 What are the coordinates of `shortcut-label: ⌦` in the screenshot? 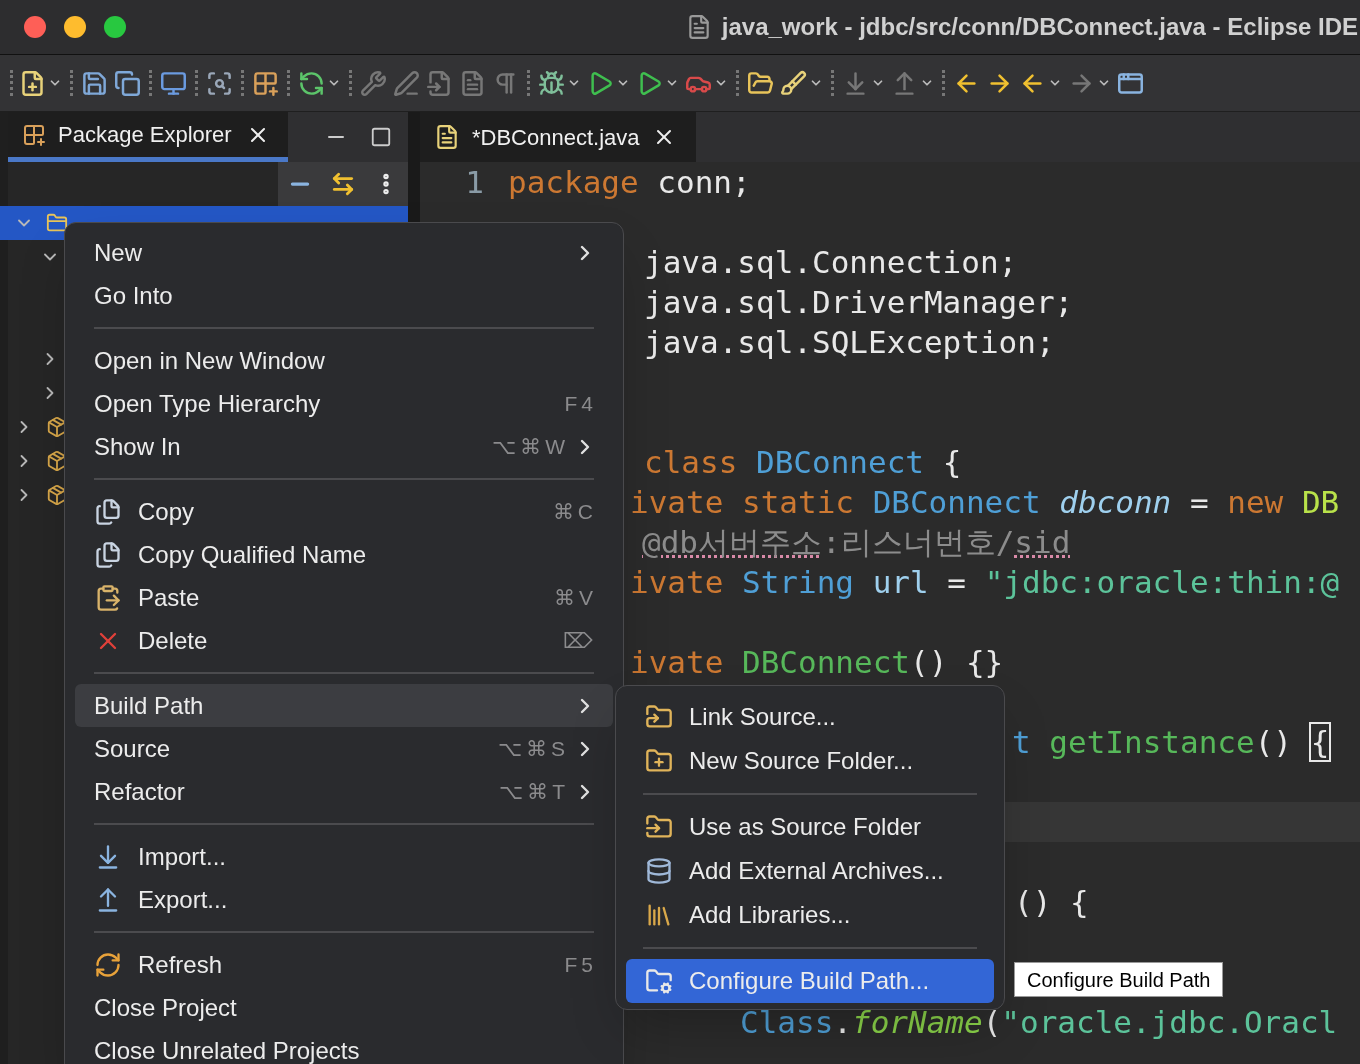 It's located at (580, 640).